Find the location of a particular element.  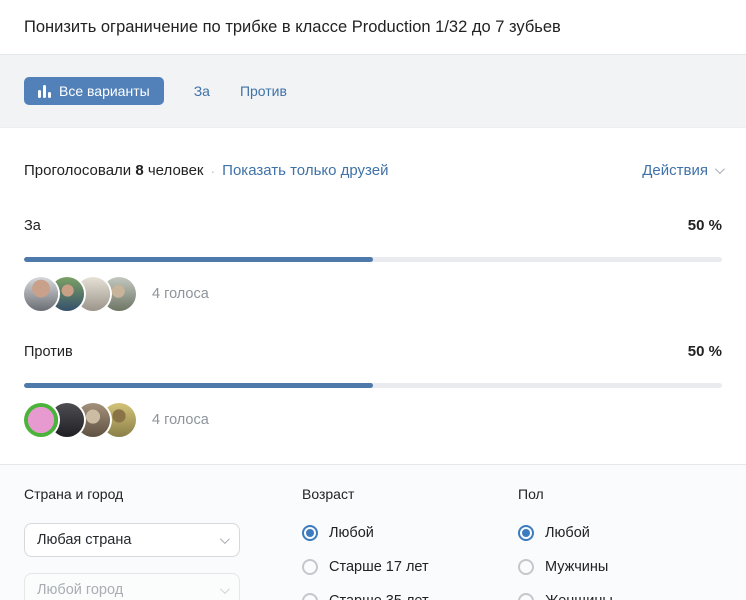

tab-all-variants-label: Все варианты is located at coordinates (104, 91).